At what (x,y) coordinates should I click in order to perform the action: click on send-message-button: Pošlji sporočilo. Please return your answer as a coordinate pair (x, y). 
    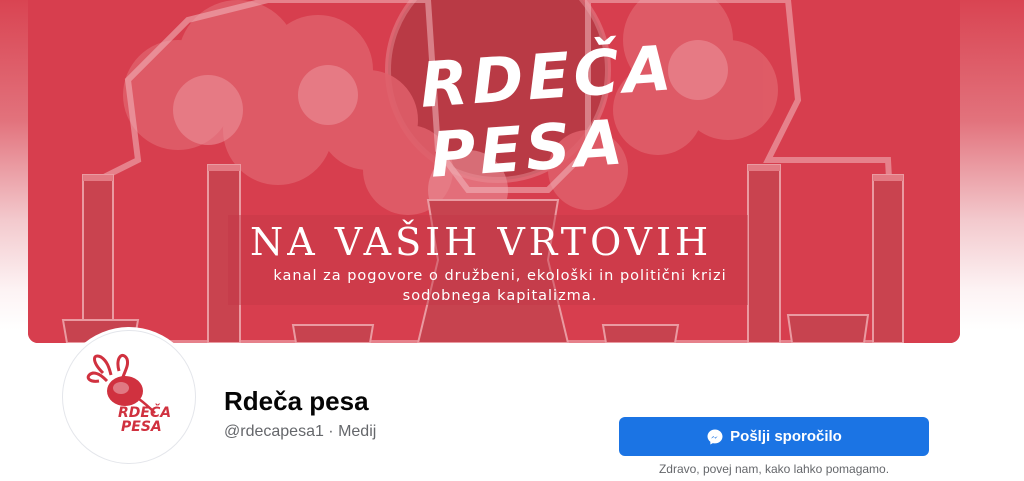
    Looking at the image, I should click on (774, 436).